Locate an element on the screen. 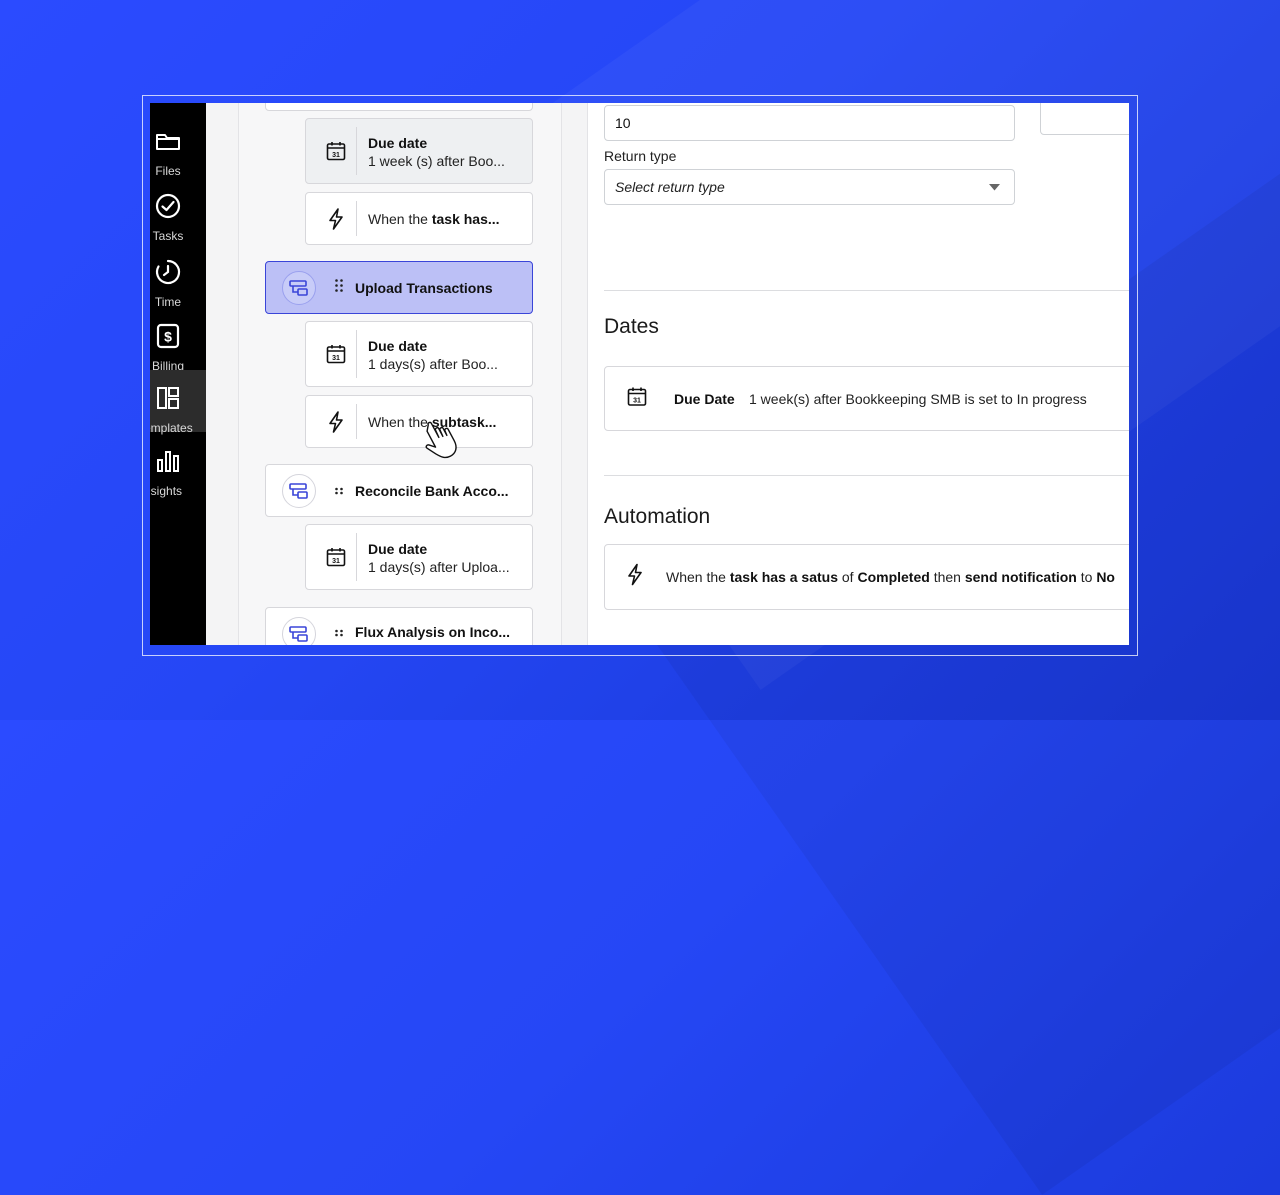 This screenshot has height=1195, width=1280. nav-item-files: Files is located at coordinates (178, 145).